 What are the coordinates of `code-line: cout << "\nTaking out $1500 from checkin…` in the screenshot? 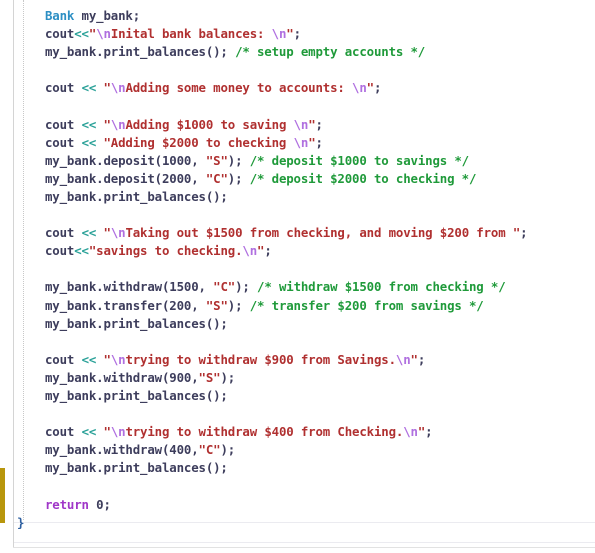 It's located at (264, 233).